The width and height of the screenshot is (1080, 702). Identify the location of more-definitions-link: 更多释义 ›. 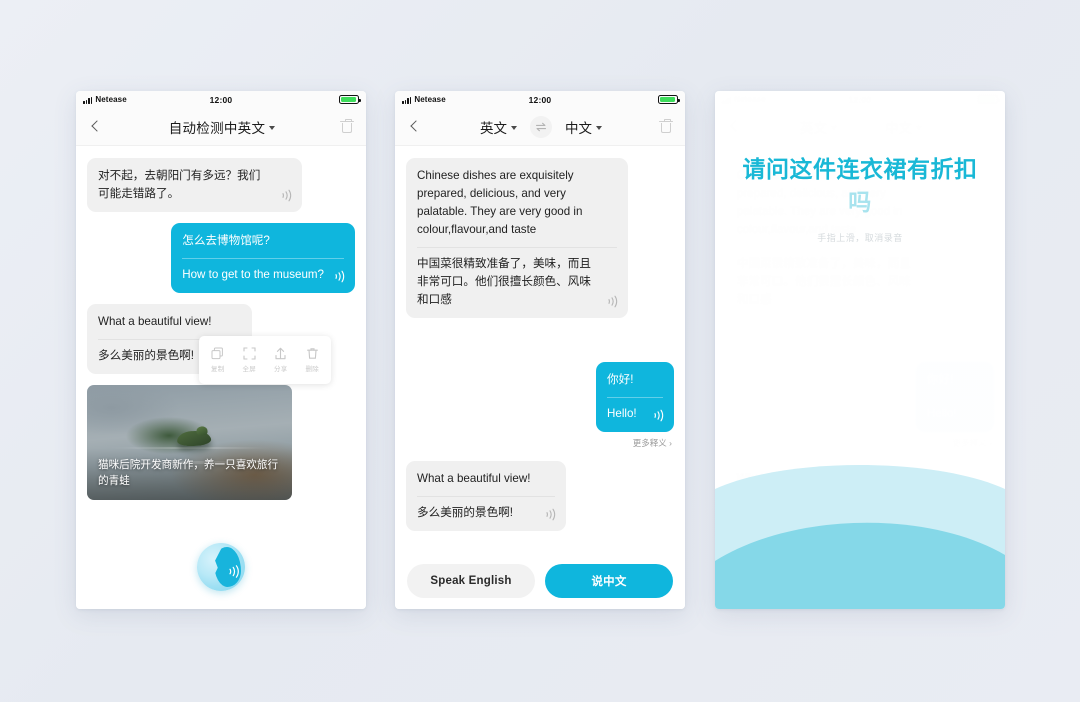
(539, 443).